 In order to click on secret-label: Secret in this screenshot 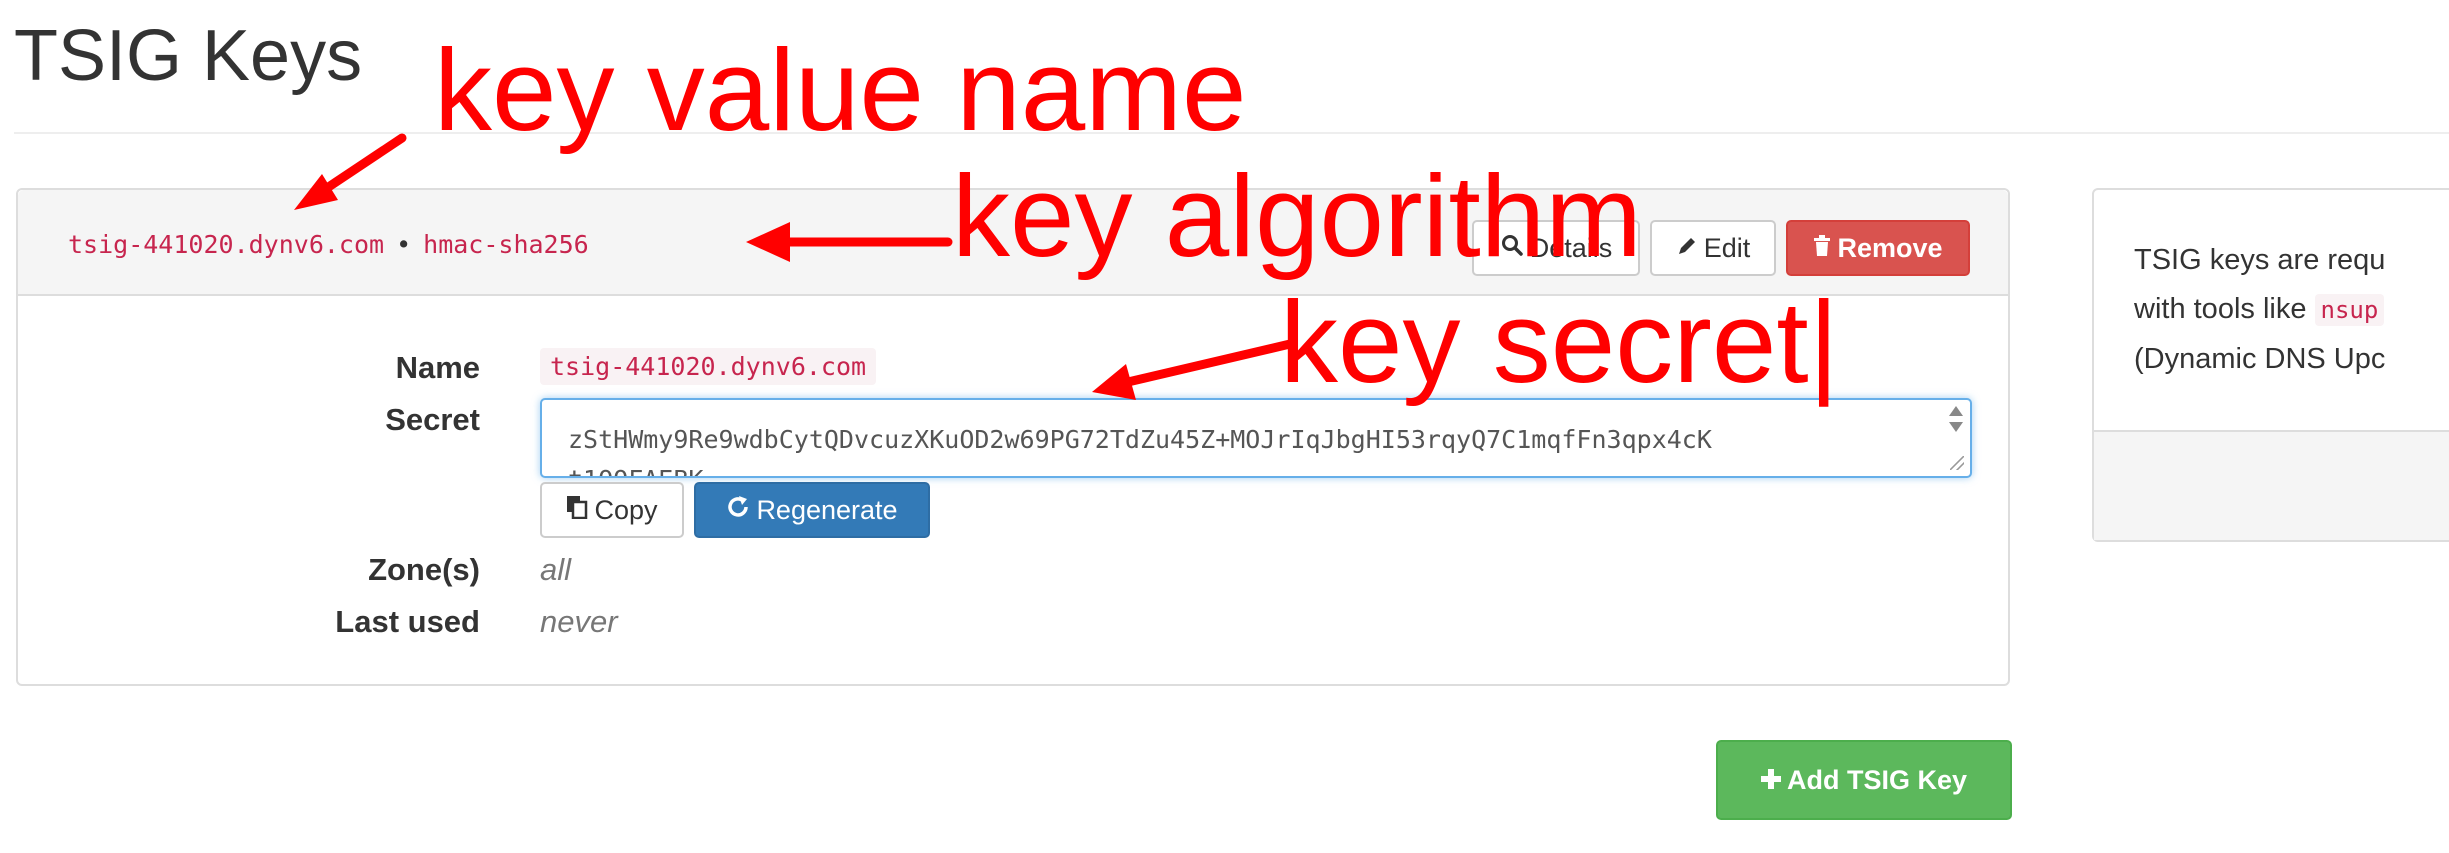, I will do `click(432, 419)`.